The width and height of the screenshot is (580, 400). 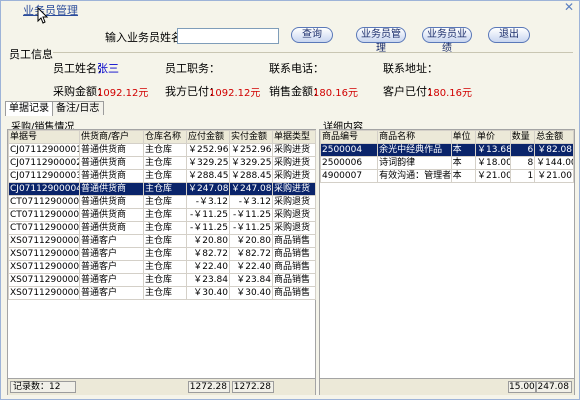 What do you see at coordinates (44, 215) in the screenshot?
I see `table-cell: CT07112900002` at bounding box center [44, 215].